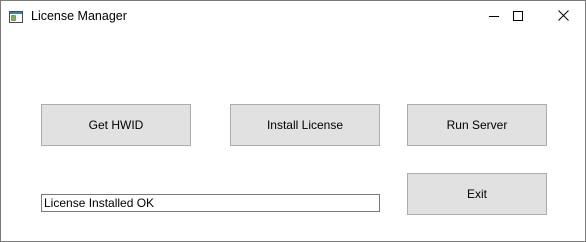  What do you see at coordinates (305, 125) in the screenshot?
I see `install-license-button: Install License` at bounding box center [305, 125].